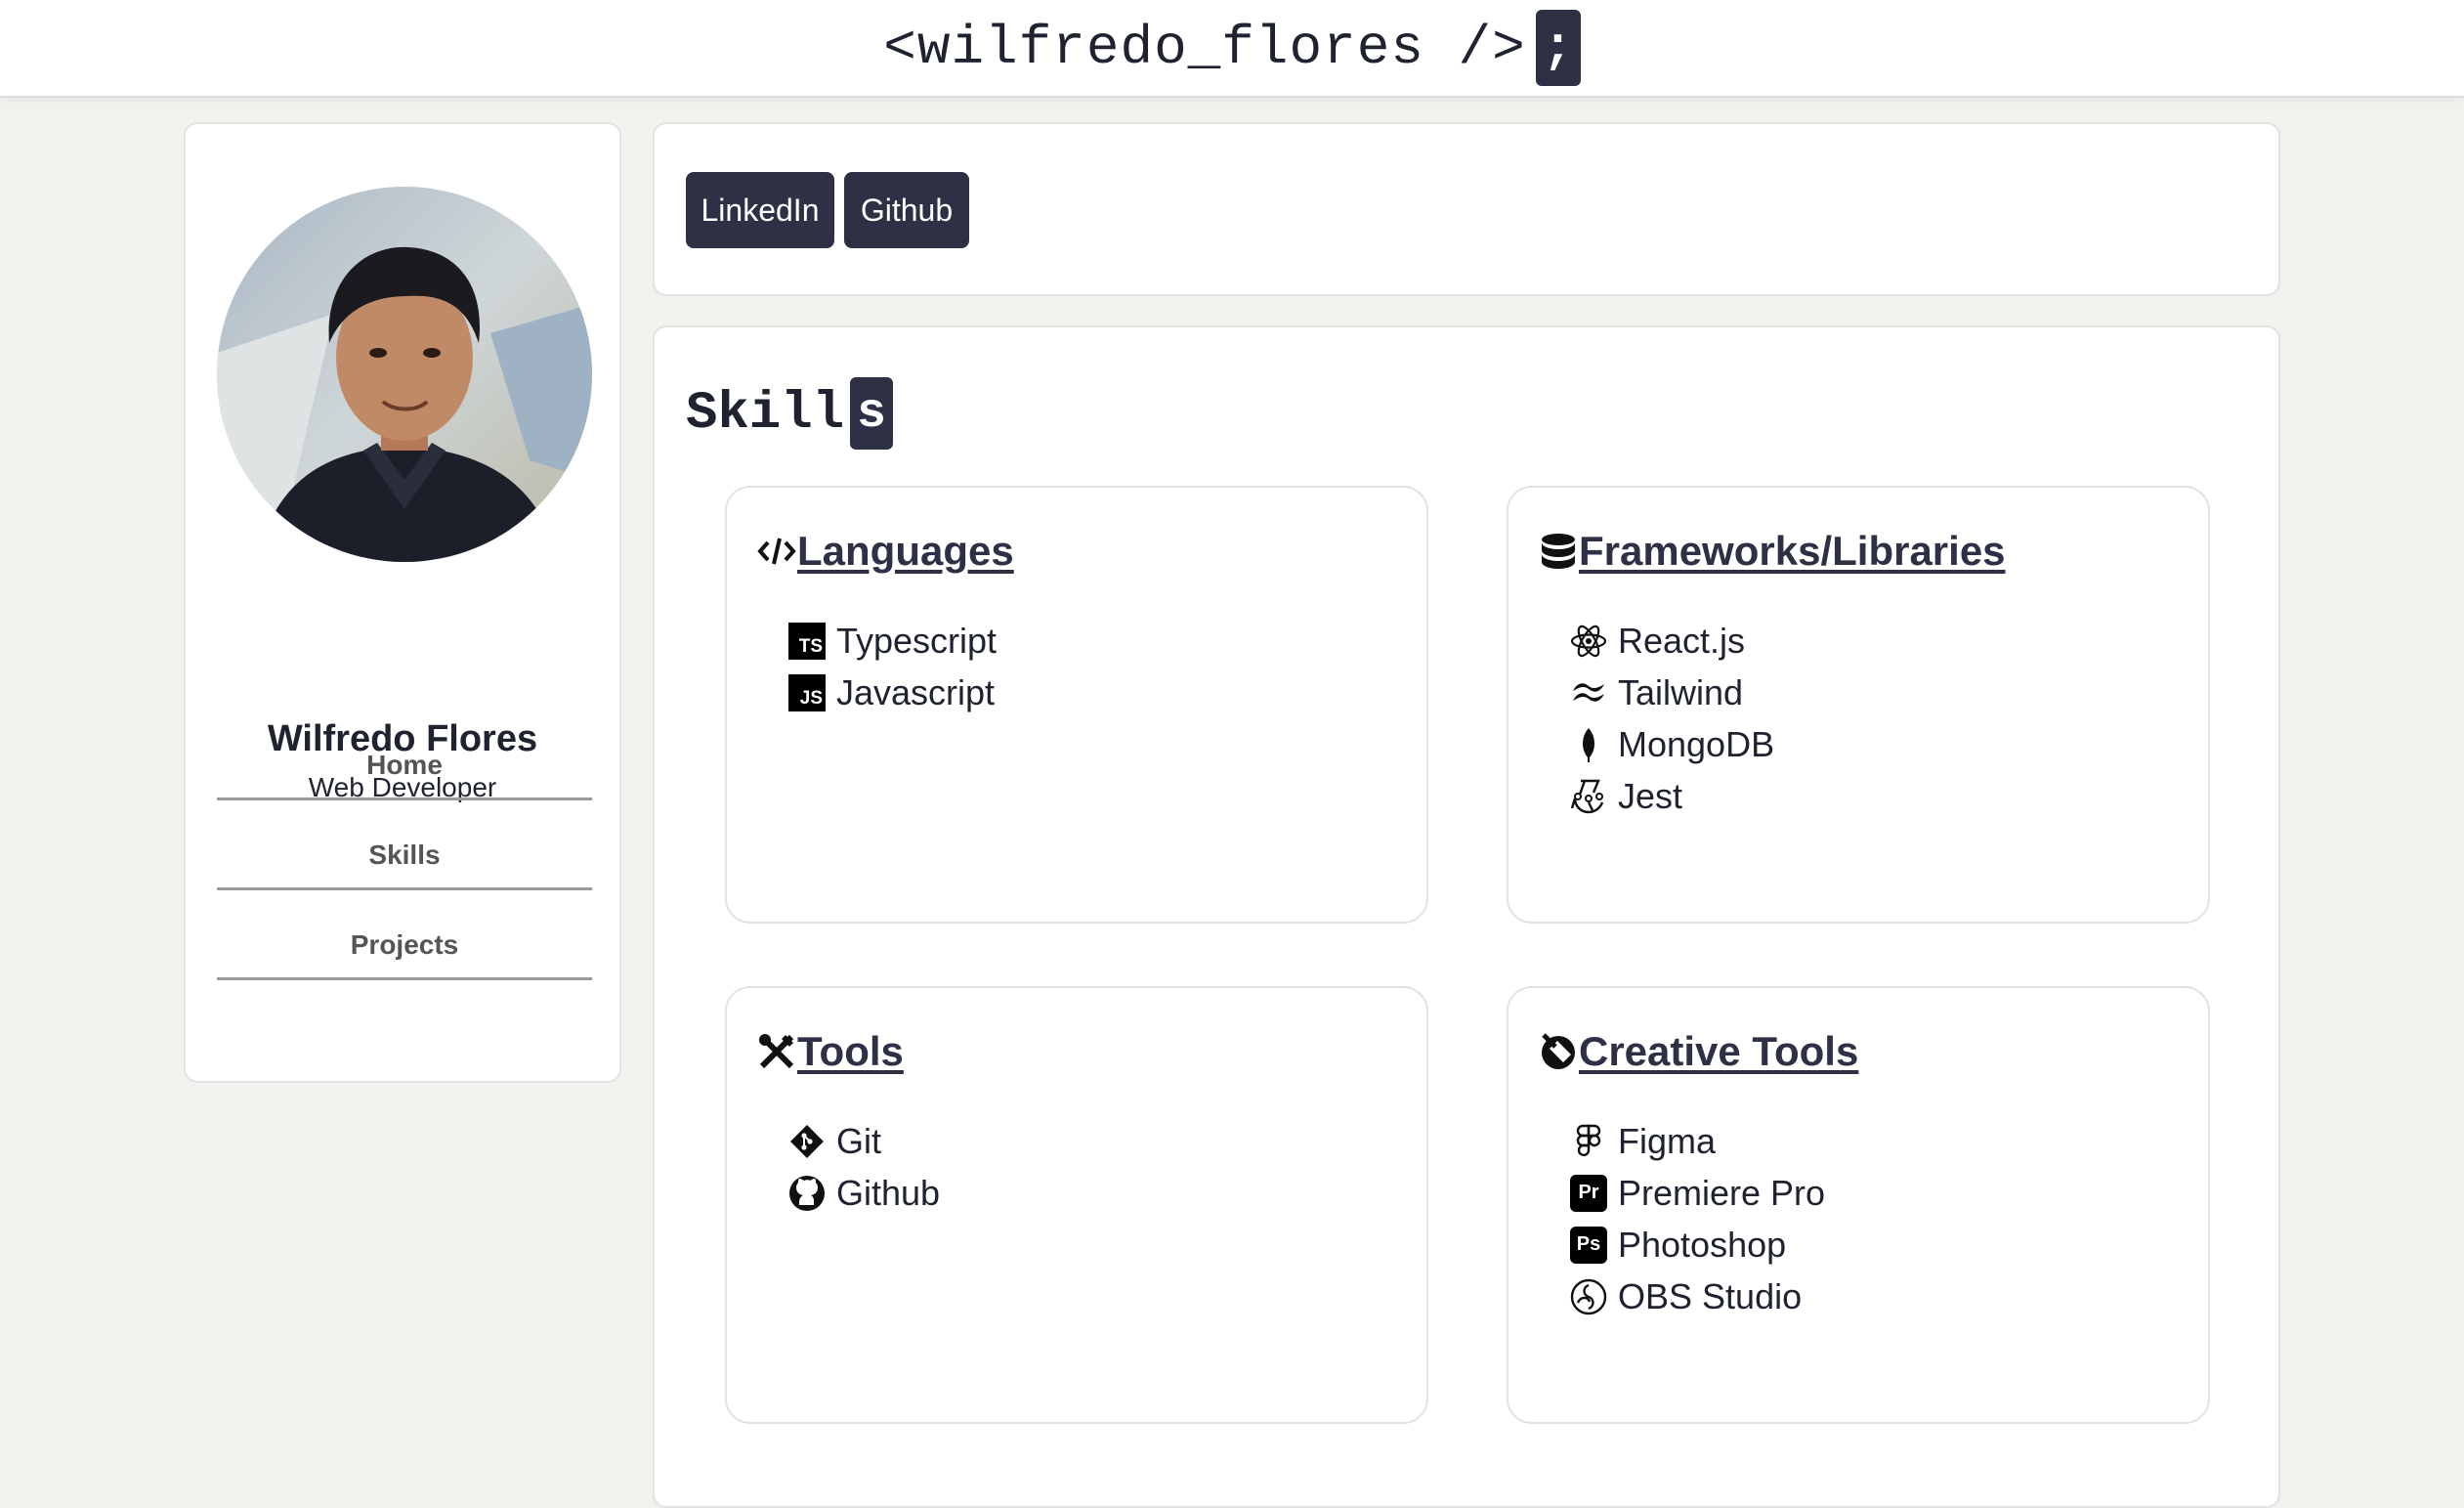  I want to click on mongodb-leaf-icon, so click(1589, 744).